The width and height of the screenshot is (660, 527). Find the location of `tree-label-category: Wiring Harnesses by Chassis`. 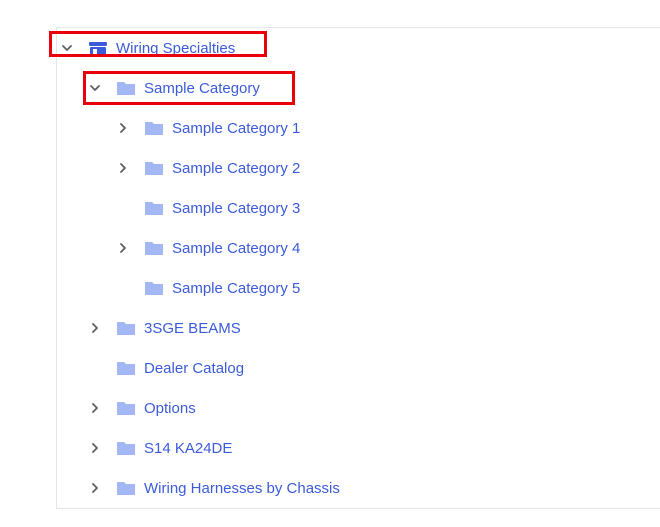

tree-label-category: Wiring Harnesses by Chassis is located at coordinates (242, 488).